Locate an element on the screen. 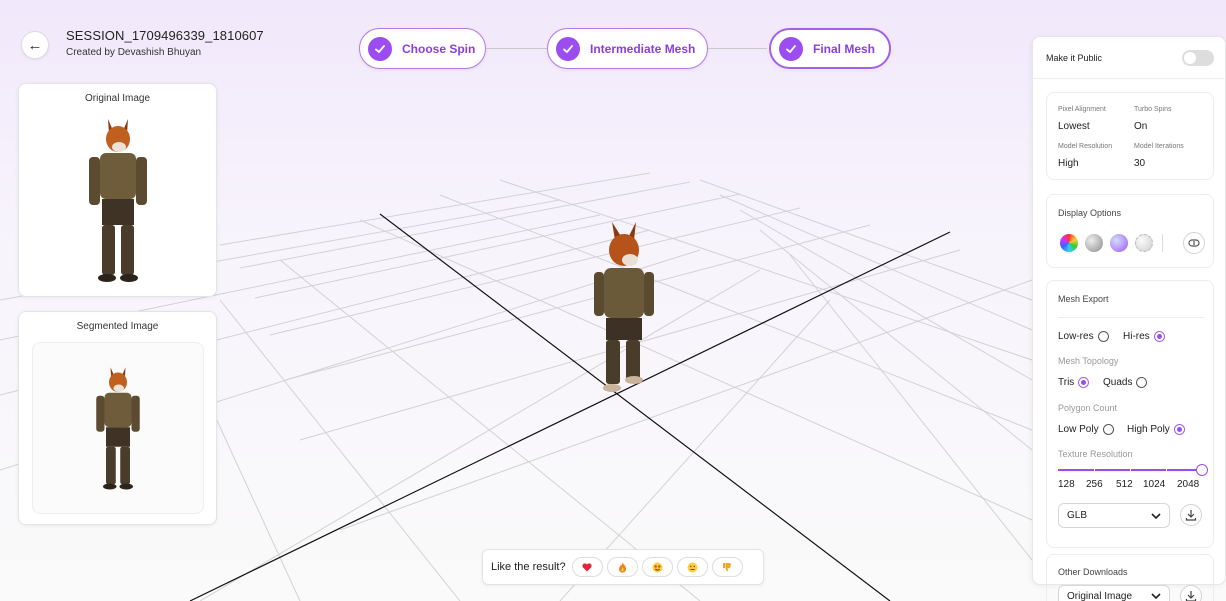 Image resolution: width=1226 pixels, height=601 pixels. model-resolution-value: High is located at coordinates (1068, 163).